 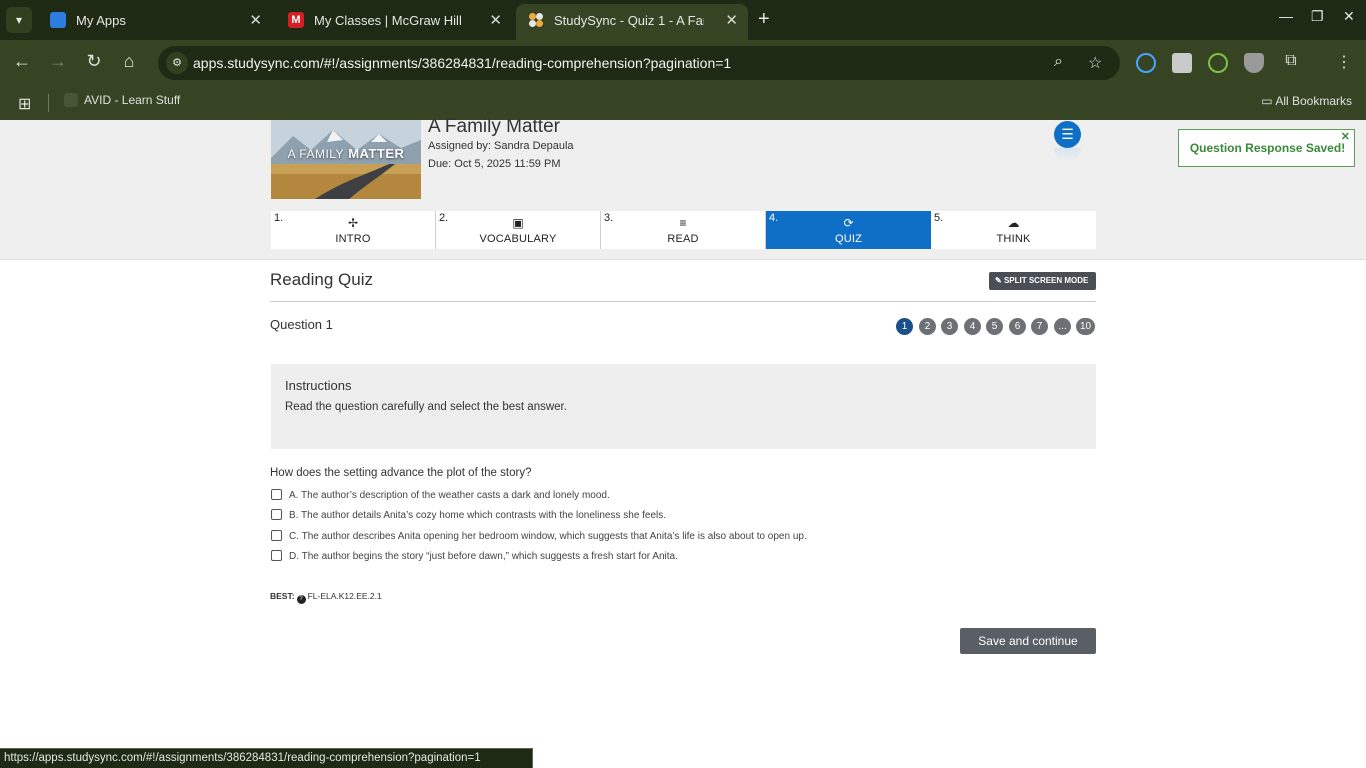 I want to click on step-vocabulary: 2. ▣ VOCABULARY, so click(x=518, y=230).